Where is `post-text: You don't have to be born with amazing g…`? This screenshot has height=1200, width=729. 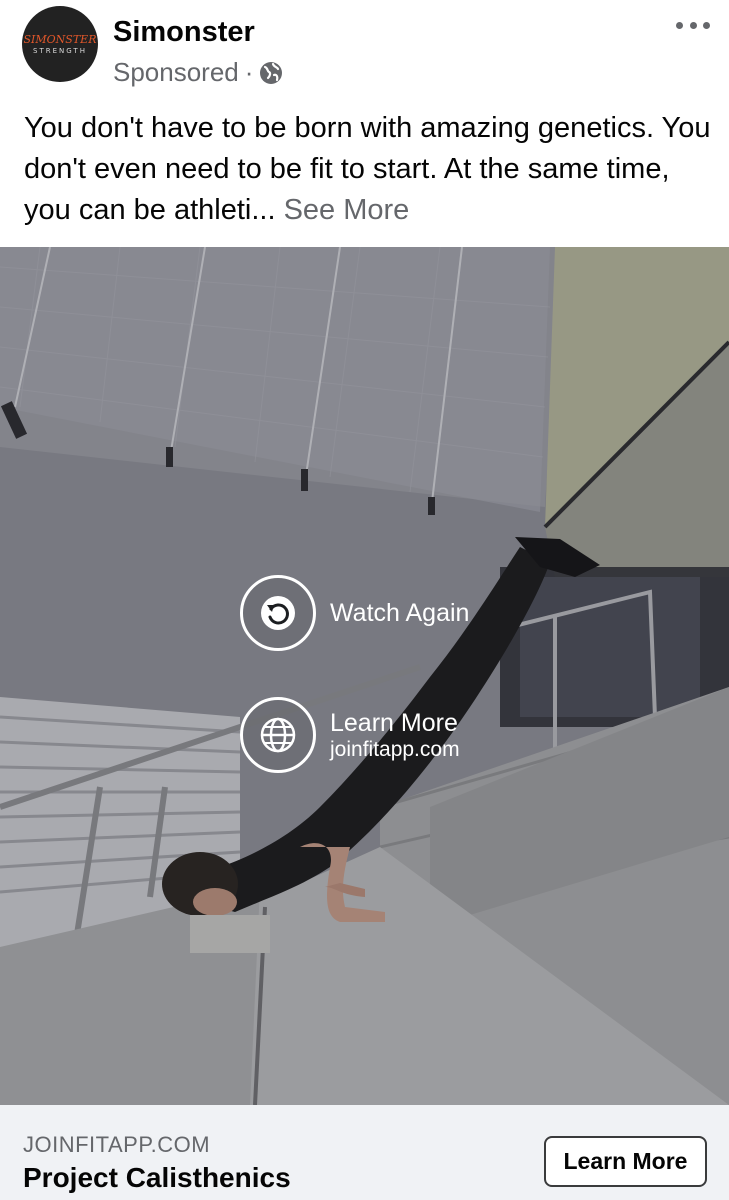 post-text: You don't have to be born with amazing g… is located at coordinates (369, 169).